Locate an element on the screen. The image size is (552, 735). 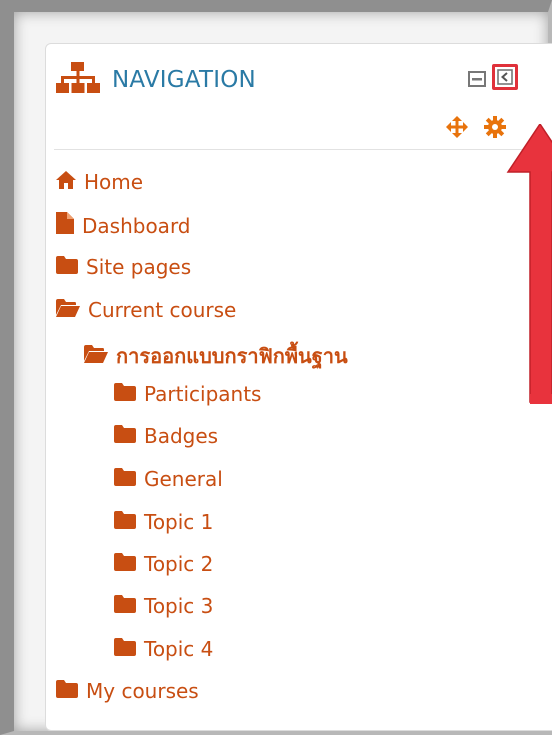
nav-item-label: Topic 2 is located at coordinates (179, 564).